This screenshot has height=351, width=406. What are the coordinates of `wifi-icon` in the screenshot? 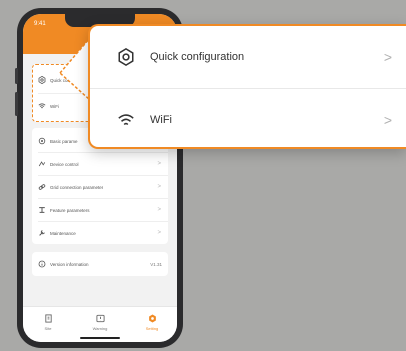 It's located at (126, 120).